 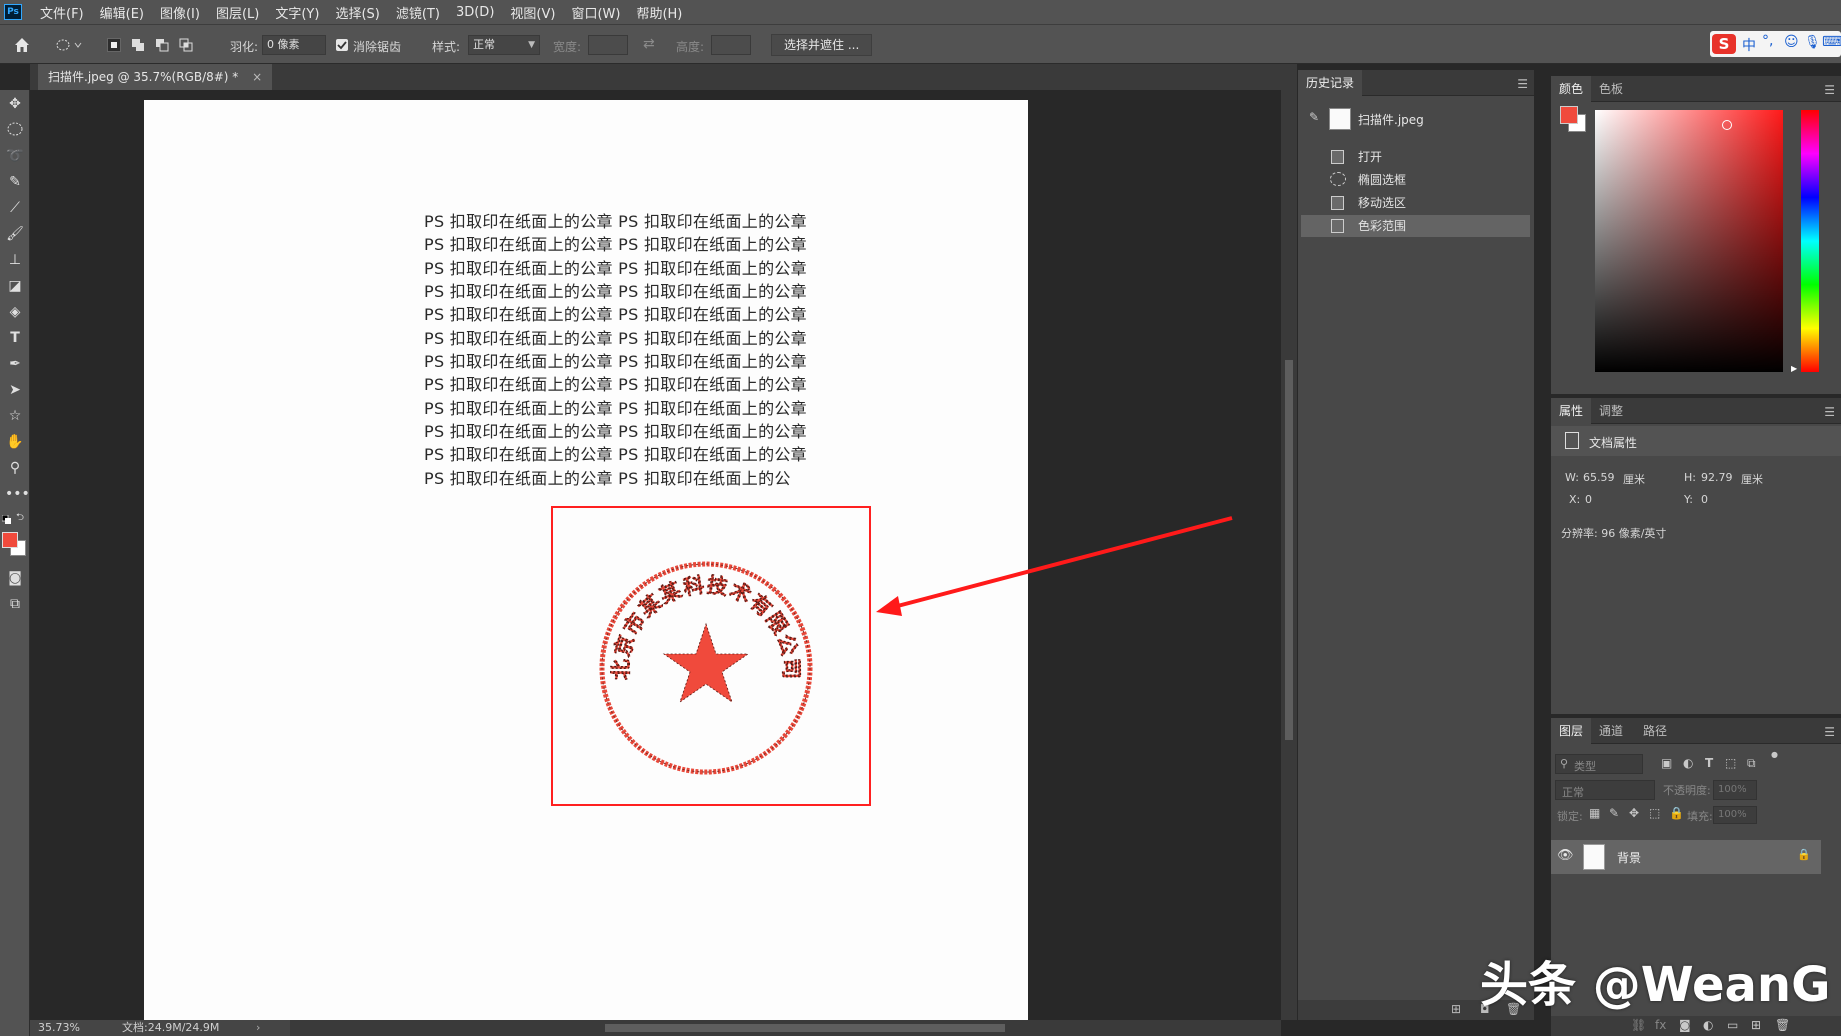 I want to click on stamp-tool-icon: ⊥, so click(x=15, y=260).